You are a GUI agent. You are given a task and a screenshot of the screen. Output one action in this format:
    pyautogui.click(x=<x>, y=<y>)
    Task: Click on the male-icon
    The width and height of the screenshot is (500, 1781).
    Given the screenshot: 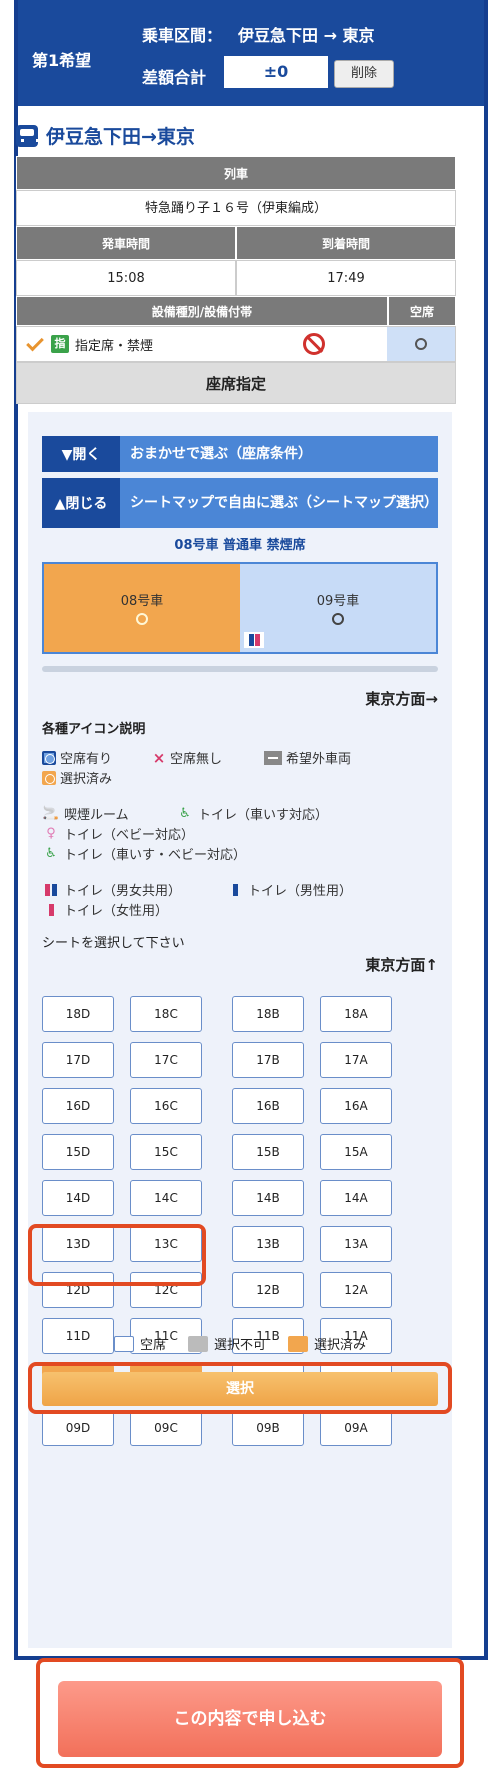 What is the action you would take?
    pyautogui.click(x=235, y=890)
    